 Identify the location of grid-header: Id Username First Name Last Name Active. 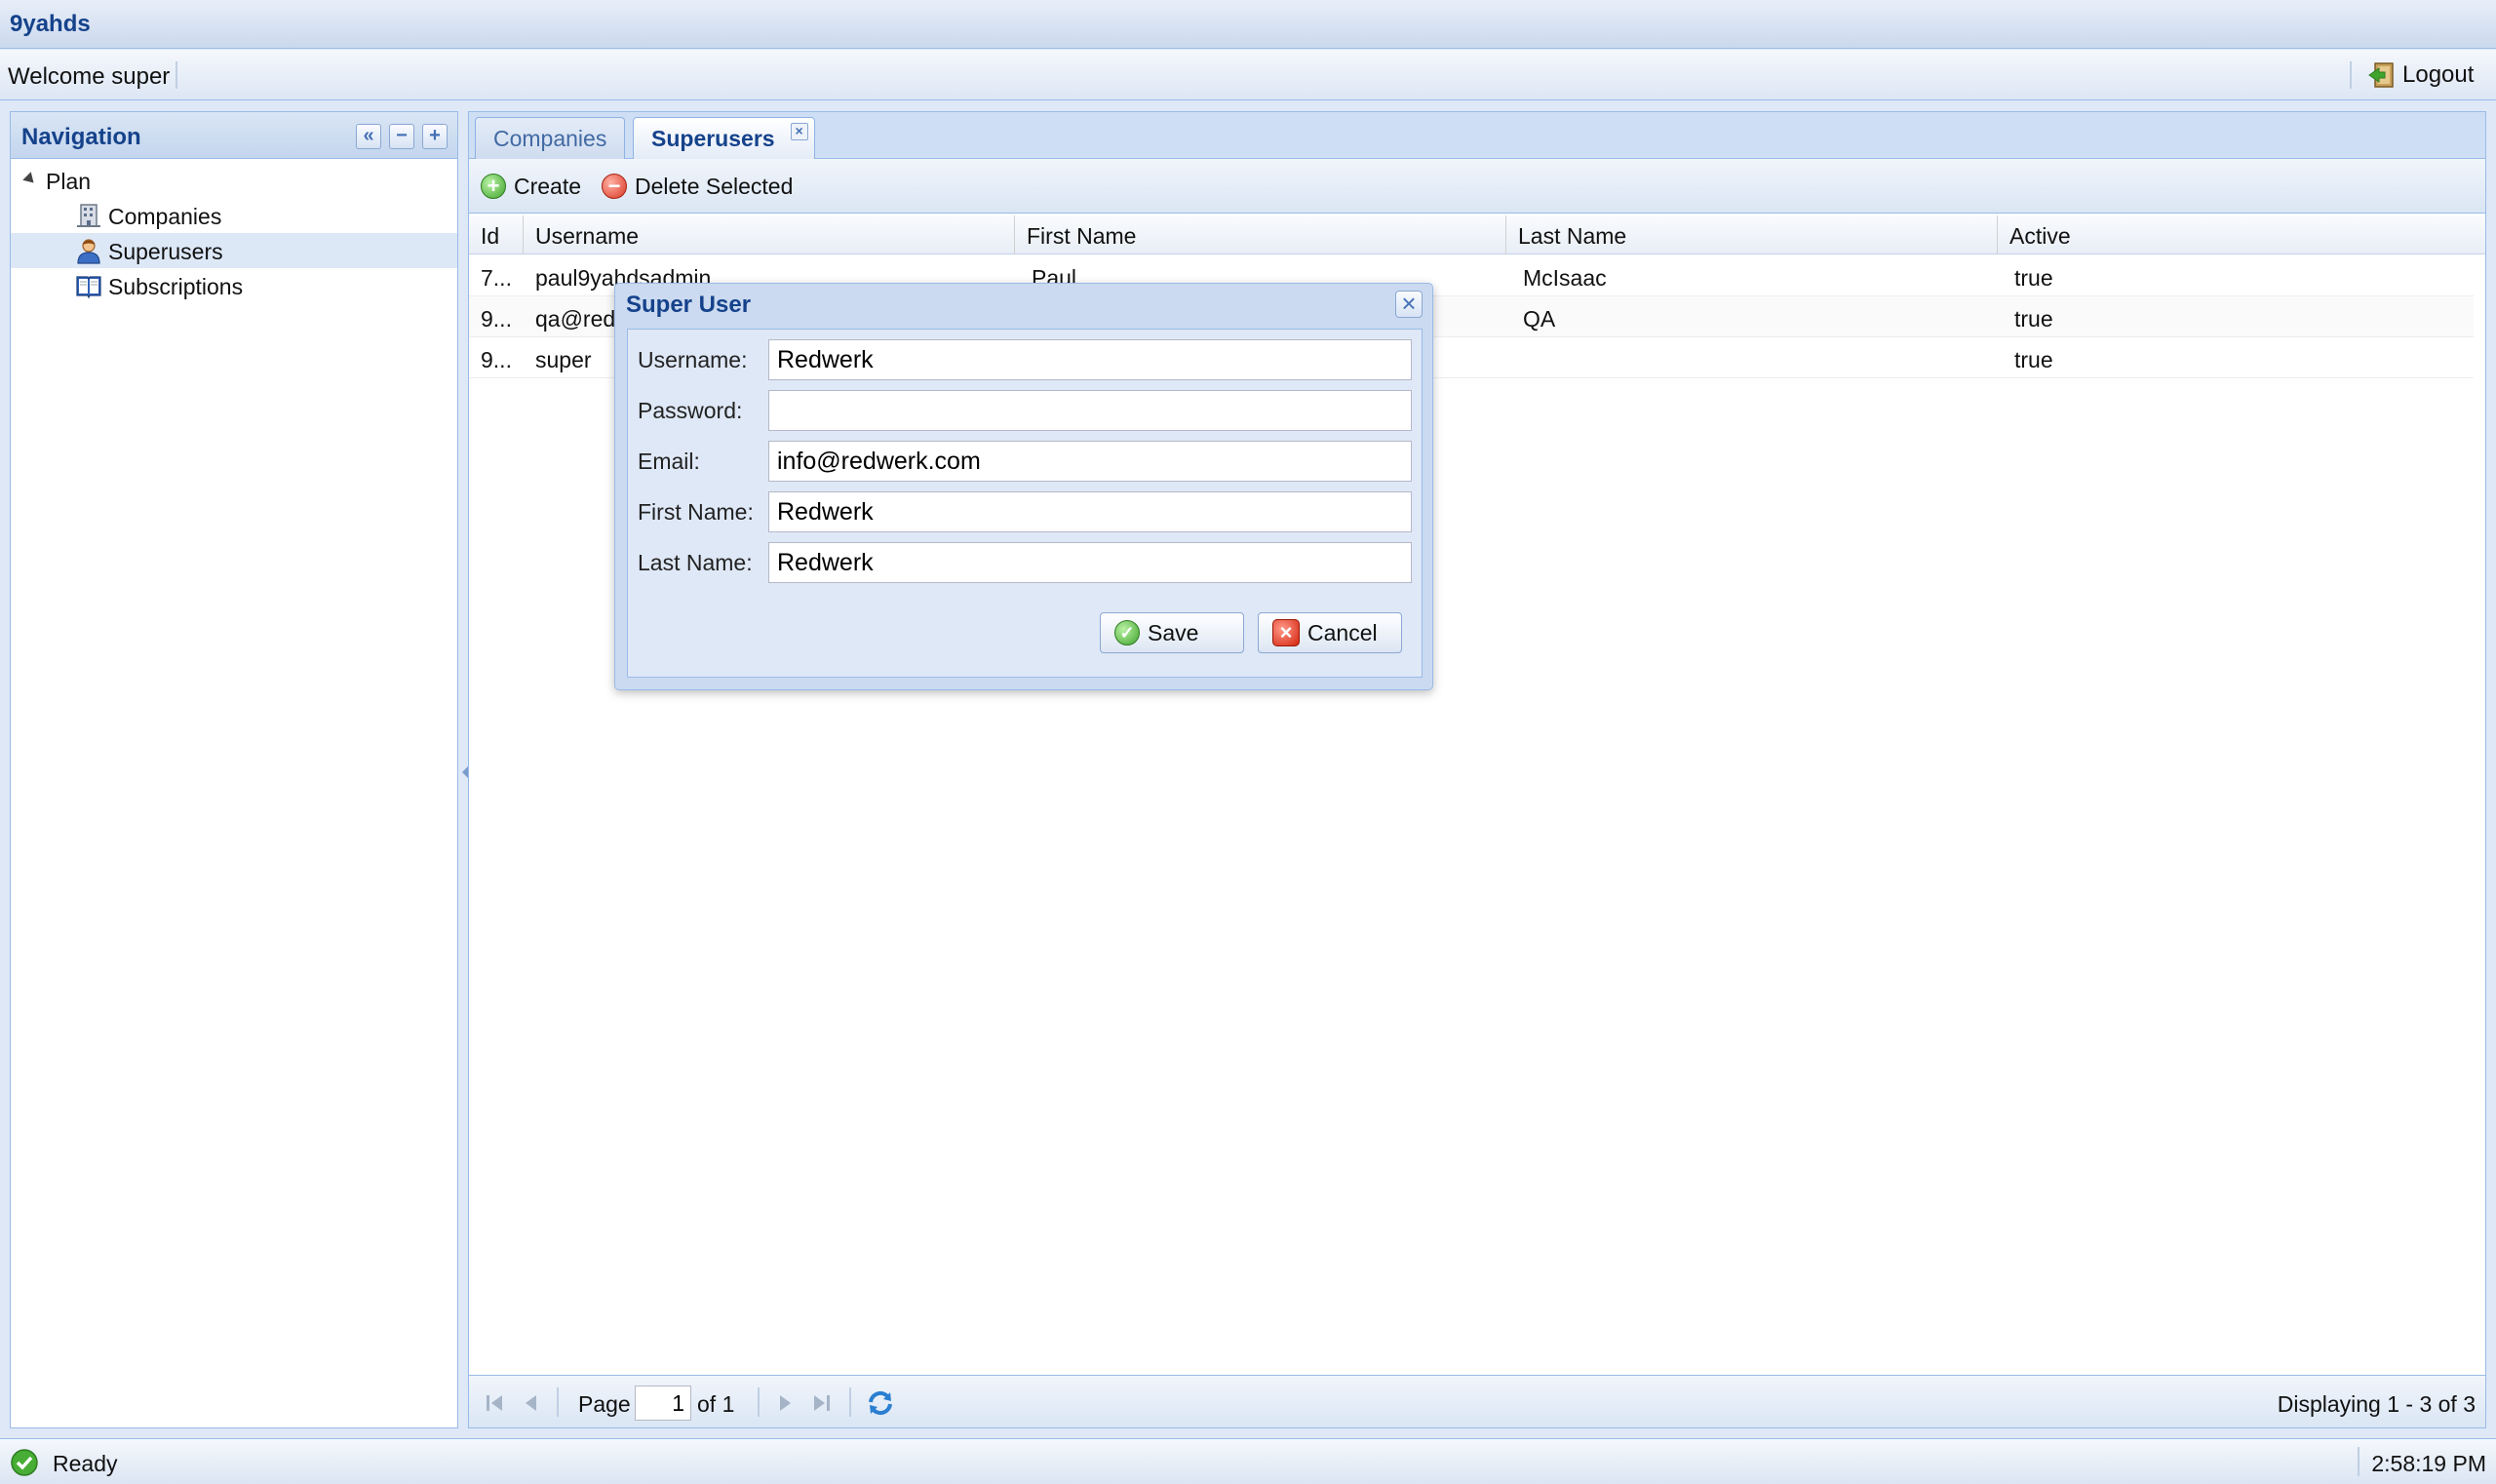
(1477, 234).